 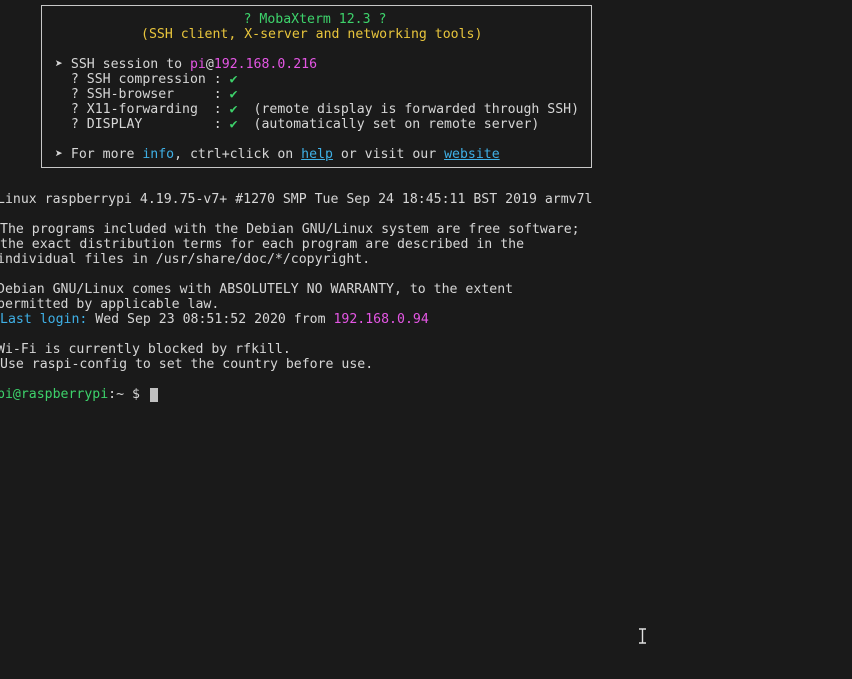 I want to click on wifi-warning-line: Wi-Fi is currently blocked by rfkill., so click(x=145, y=349).